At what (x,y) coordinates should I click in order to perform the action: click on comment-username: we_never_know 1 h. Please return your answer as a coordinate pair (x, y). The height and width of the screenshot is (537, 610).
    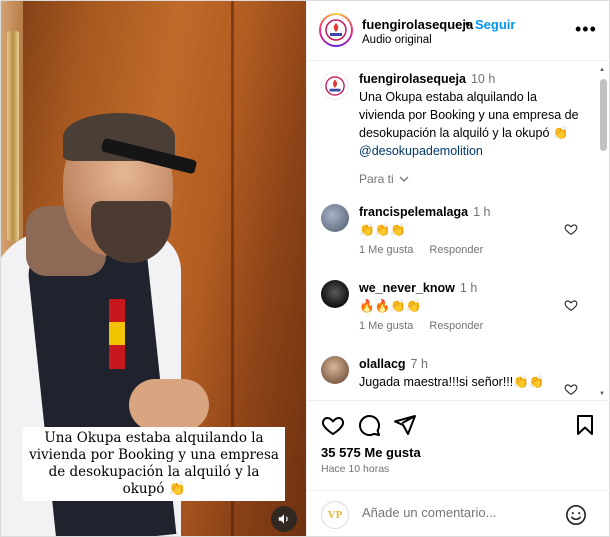
    Looking at the image, I should click on (418, 288).